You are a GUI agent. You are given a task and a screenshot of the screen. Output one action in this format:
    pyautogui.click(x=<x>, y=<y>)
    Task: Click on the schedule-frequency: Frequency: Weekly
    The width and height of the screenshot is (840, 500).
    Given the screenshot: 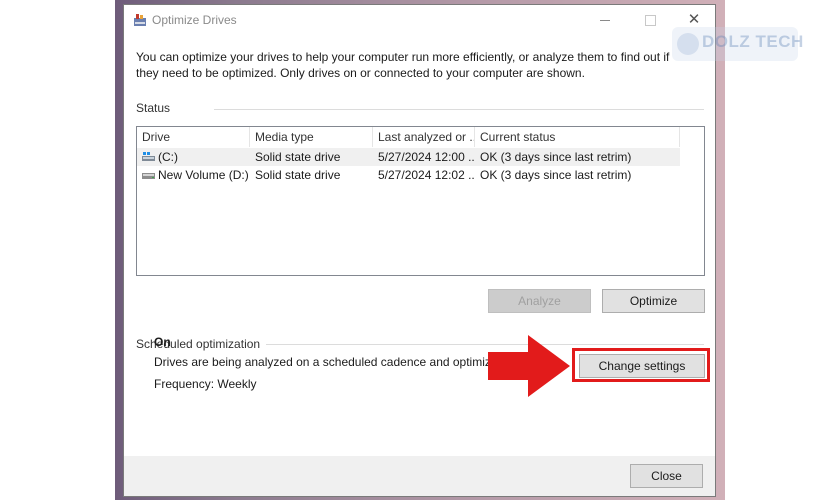 What is the action you would take?
    pyautogui.click(x=205, y=384)
    